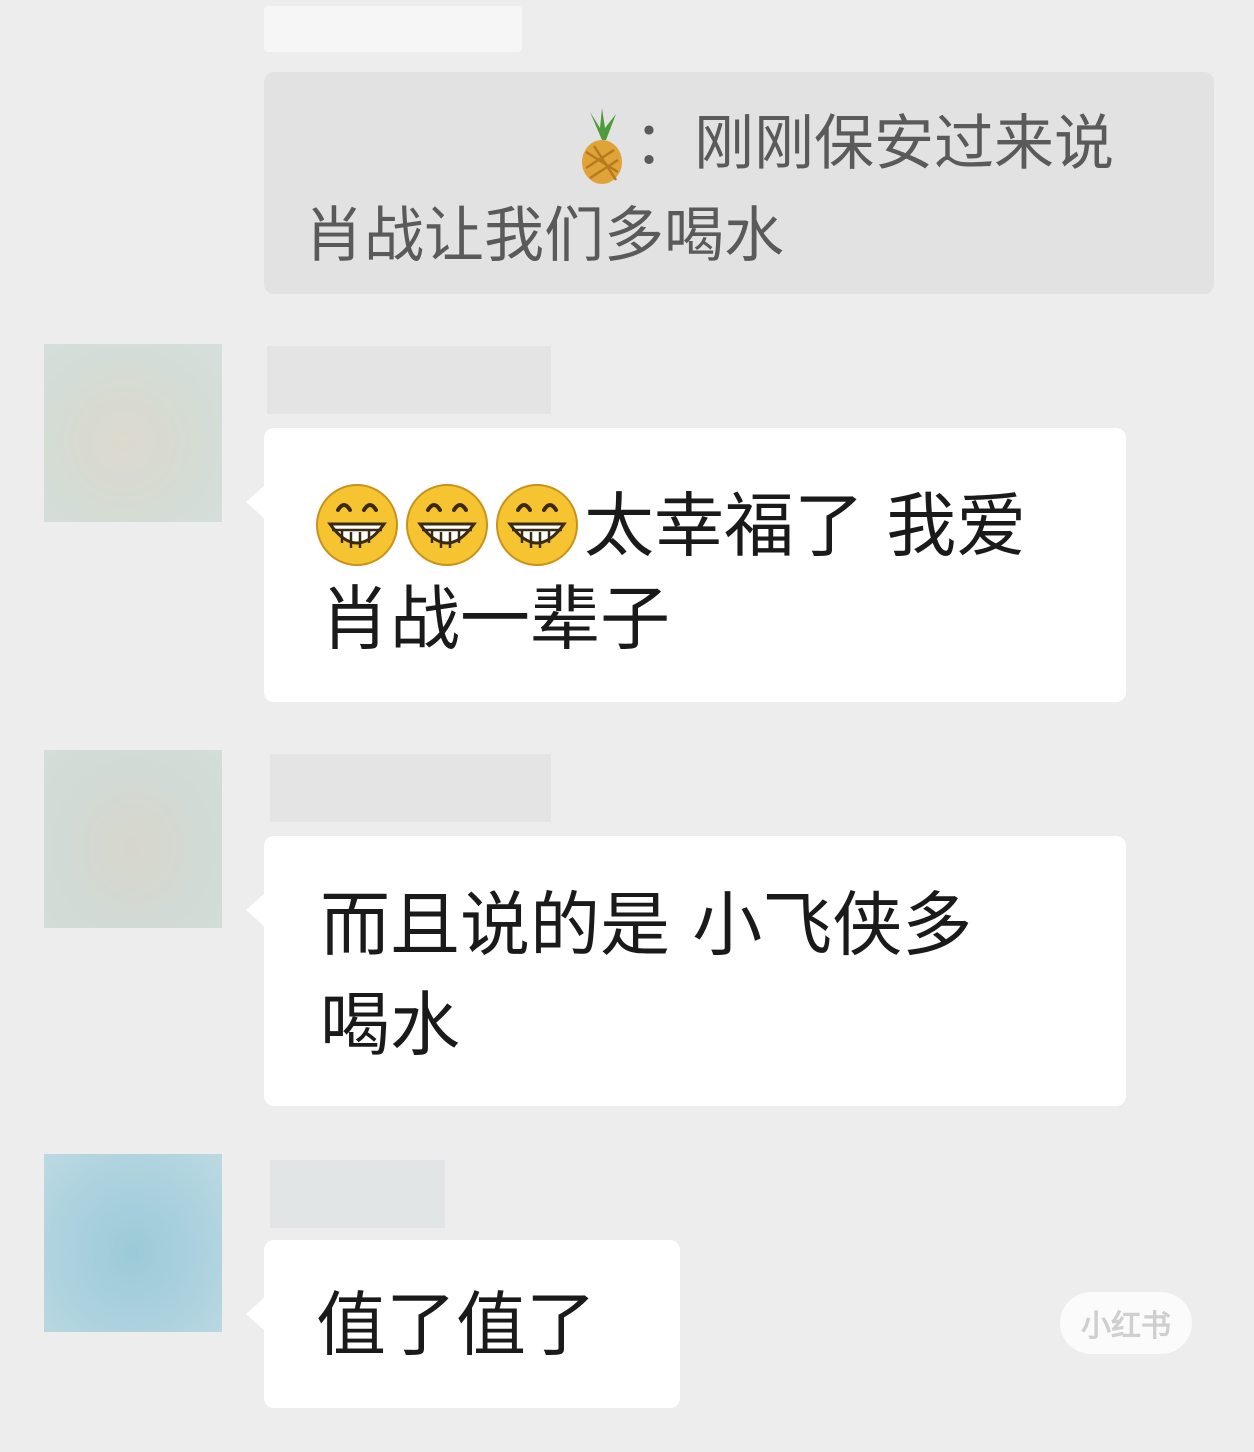 This screenshot has width=1254, height=1452. Describe the element at coordinates (686, 971) in the screenshot. I see `message-bubble: 而且说的是 小飞侠多 喝水` at that location.